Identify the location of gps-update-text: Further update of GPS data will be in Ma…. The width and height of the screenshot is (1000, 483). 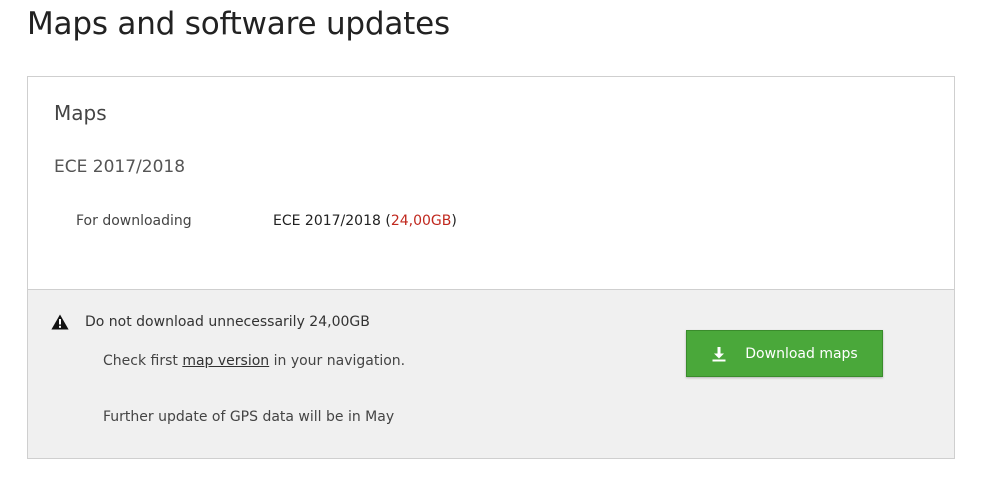
(249, 417).